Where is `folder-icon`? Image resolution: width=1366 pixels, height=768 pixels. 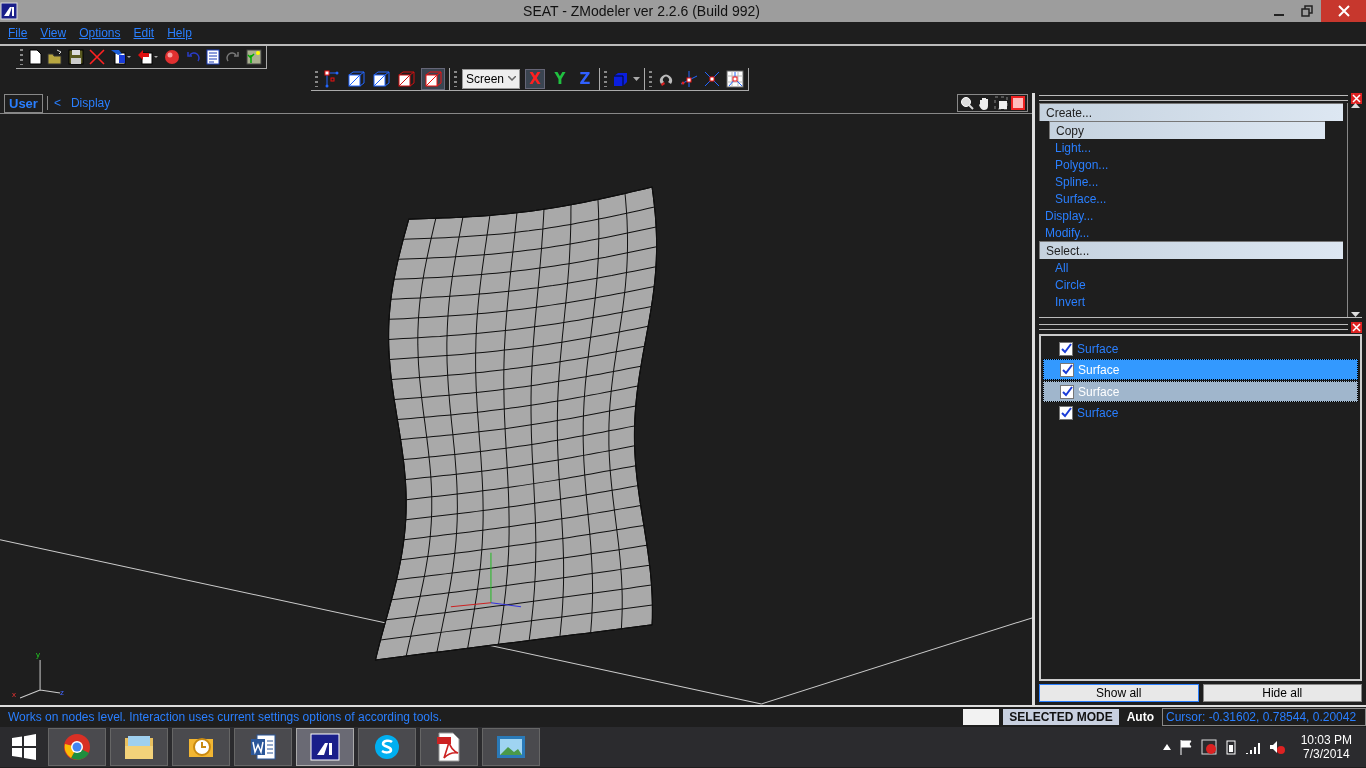
folder-icon is located at coordinates (139, 747).